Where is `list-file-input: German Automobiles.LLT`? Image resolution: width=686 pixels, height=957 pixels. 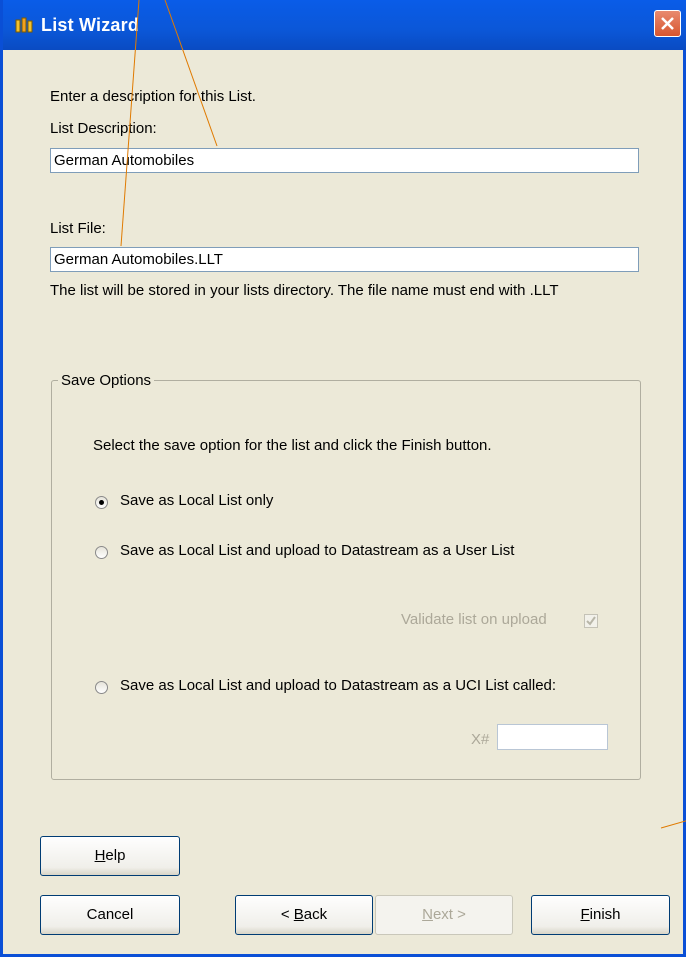
list-file-input: German Automobiles.LLT is located at coordinates (344, 259).